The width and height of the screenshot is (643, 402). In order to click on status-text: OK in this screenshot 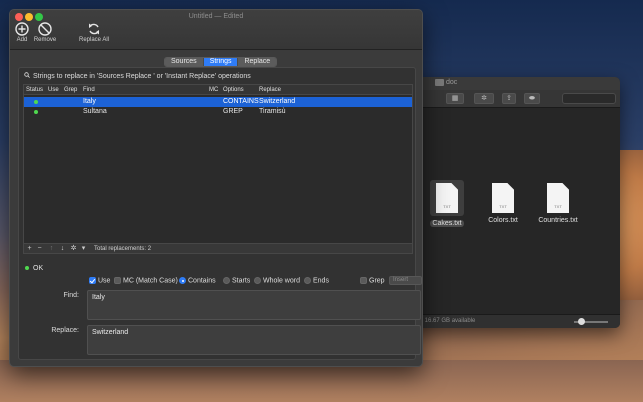, I will do `click(38, 268)`.